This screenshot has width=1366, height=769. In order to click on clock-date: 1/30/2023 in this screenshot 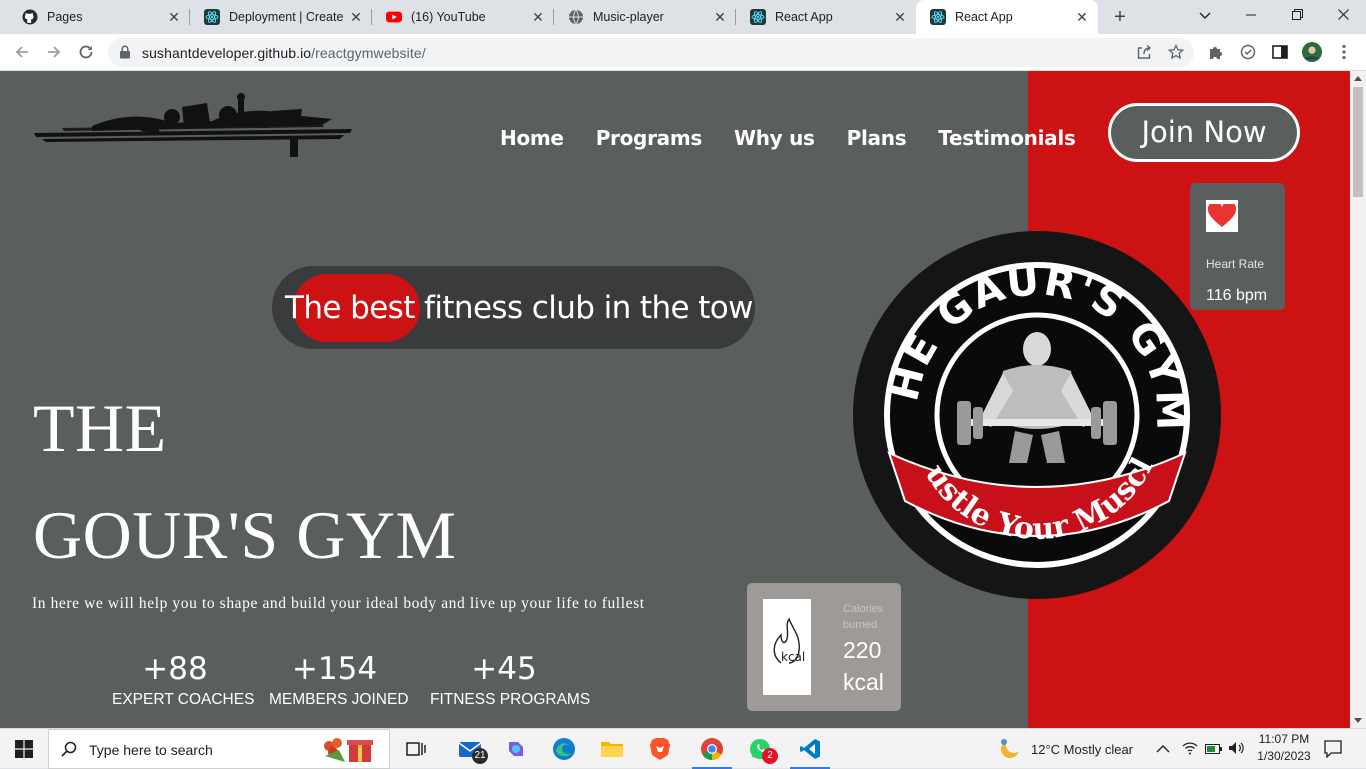, I will do `click(1284, 756)`.